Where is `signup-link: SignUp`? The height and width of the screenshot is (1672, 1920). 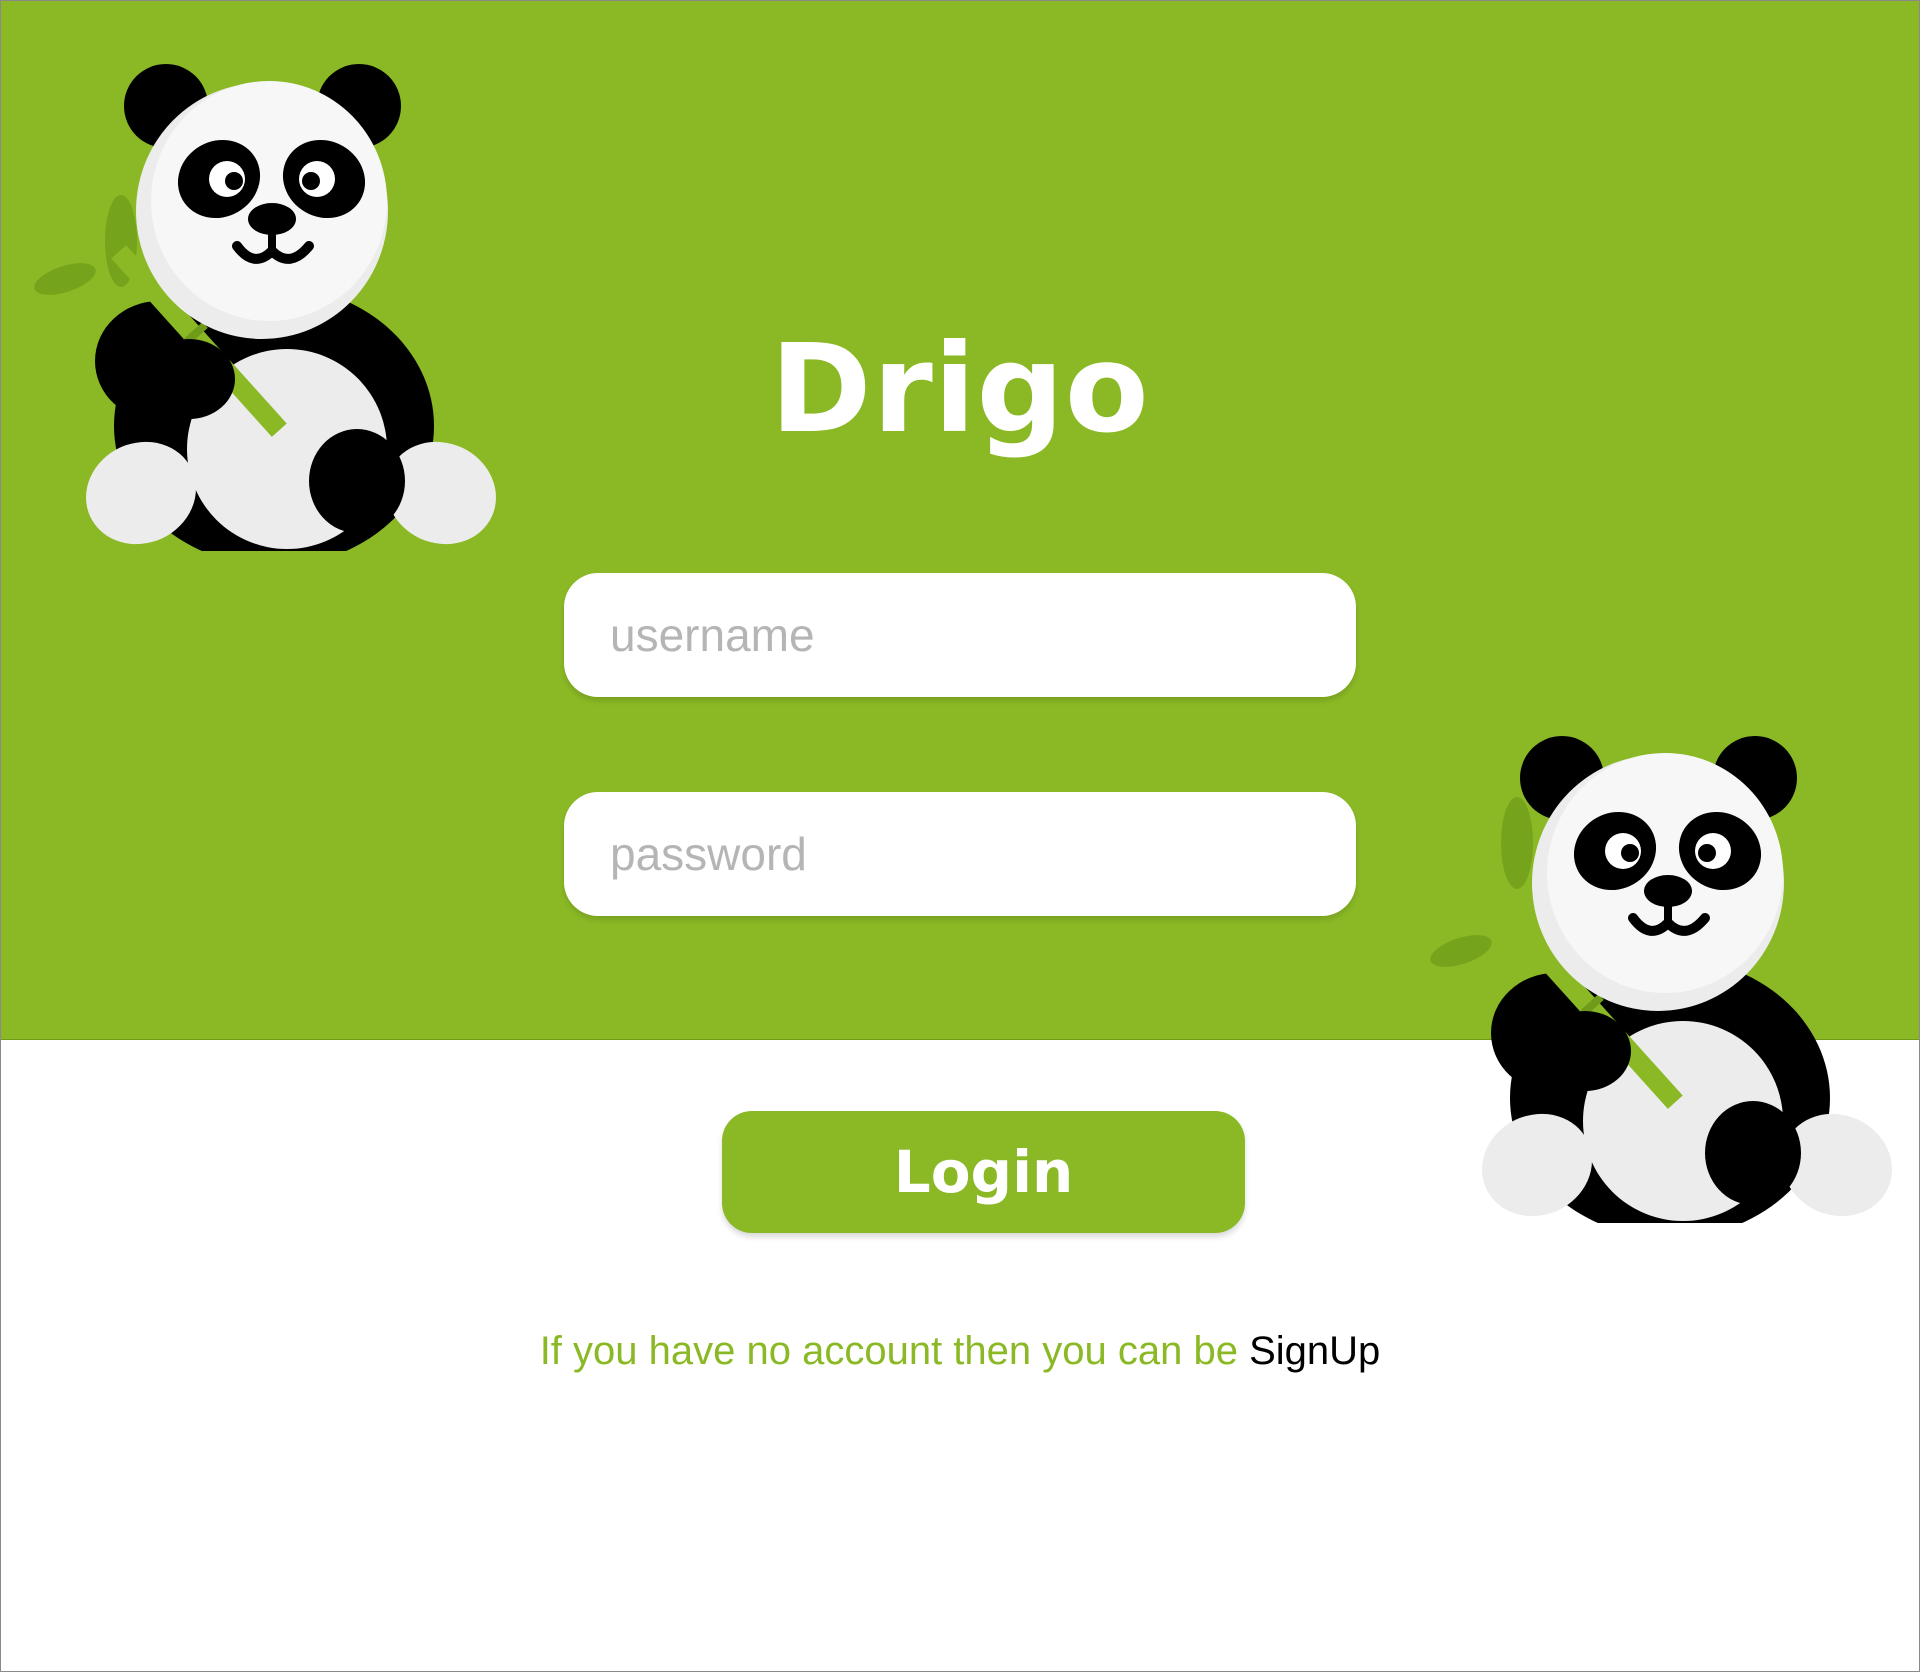 signup-link: SignUp is located at coordinates (1314, 1351).